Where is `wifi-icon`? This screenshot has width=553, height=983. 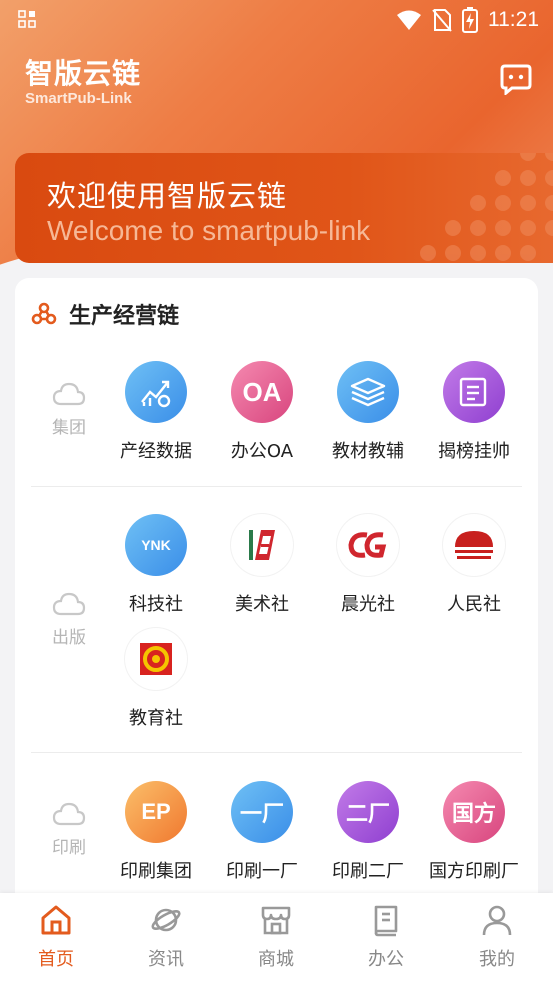
wifi-icon is located at coordinates (409, 20).